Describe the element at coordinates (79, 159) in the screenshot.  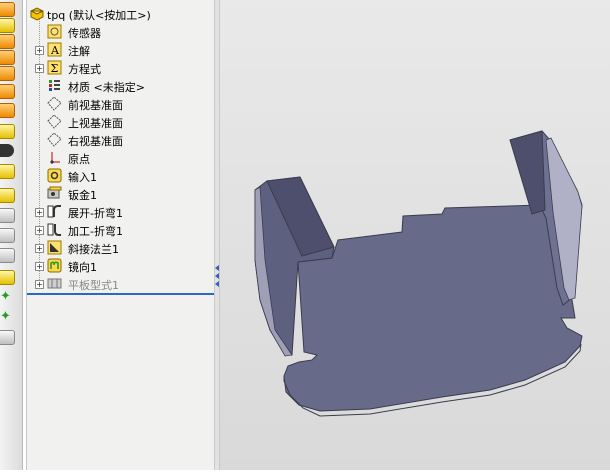
I see `tree-item-label: 原点` at that location.